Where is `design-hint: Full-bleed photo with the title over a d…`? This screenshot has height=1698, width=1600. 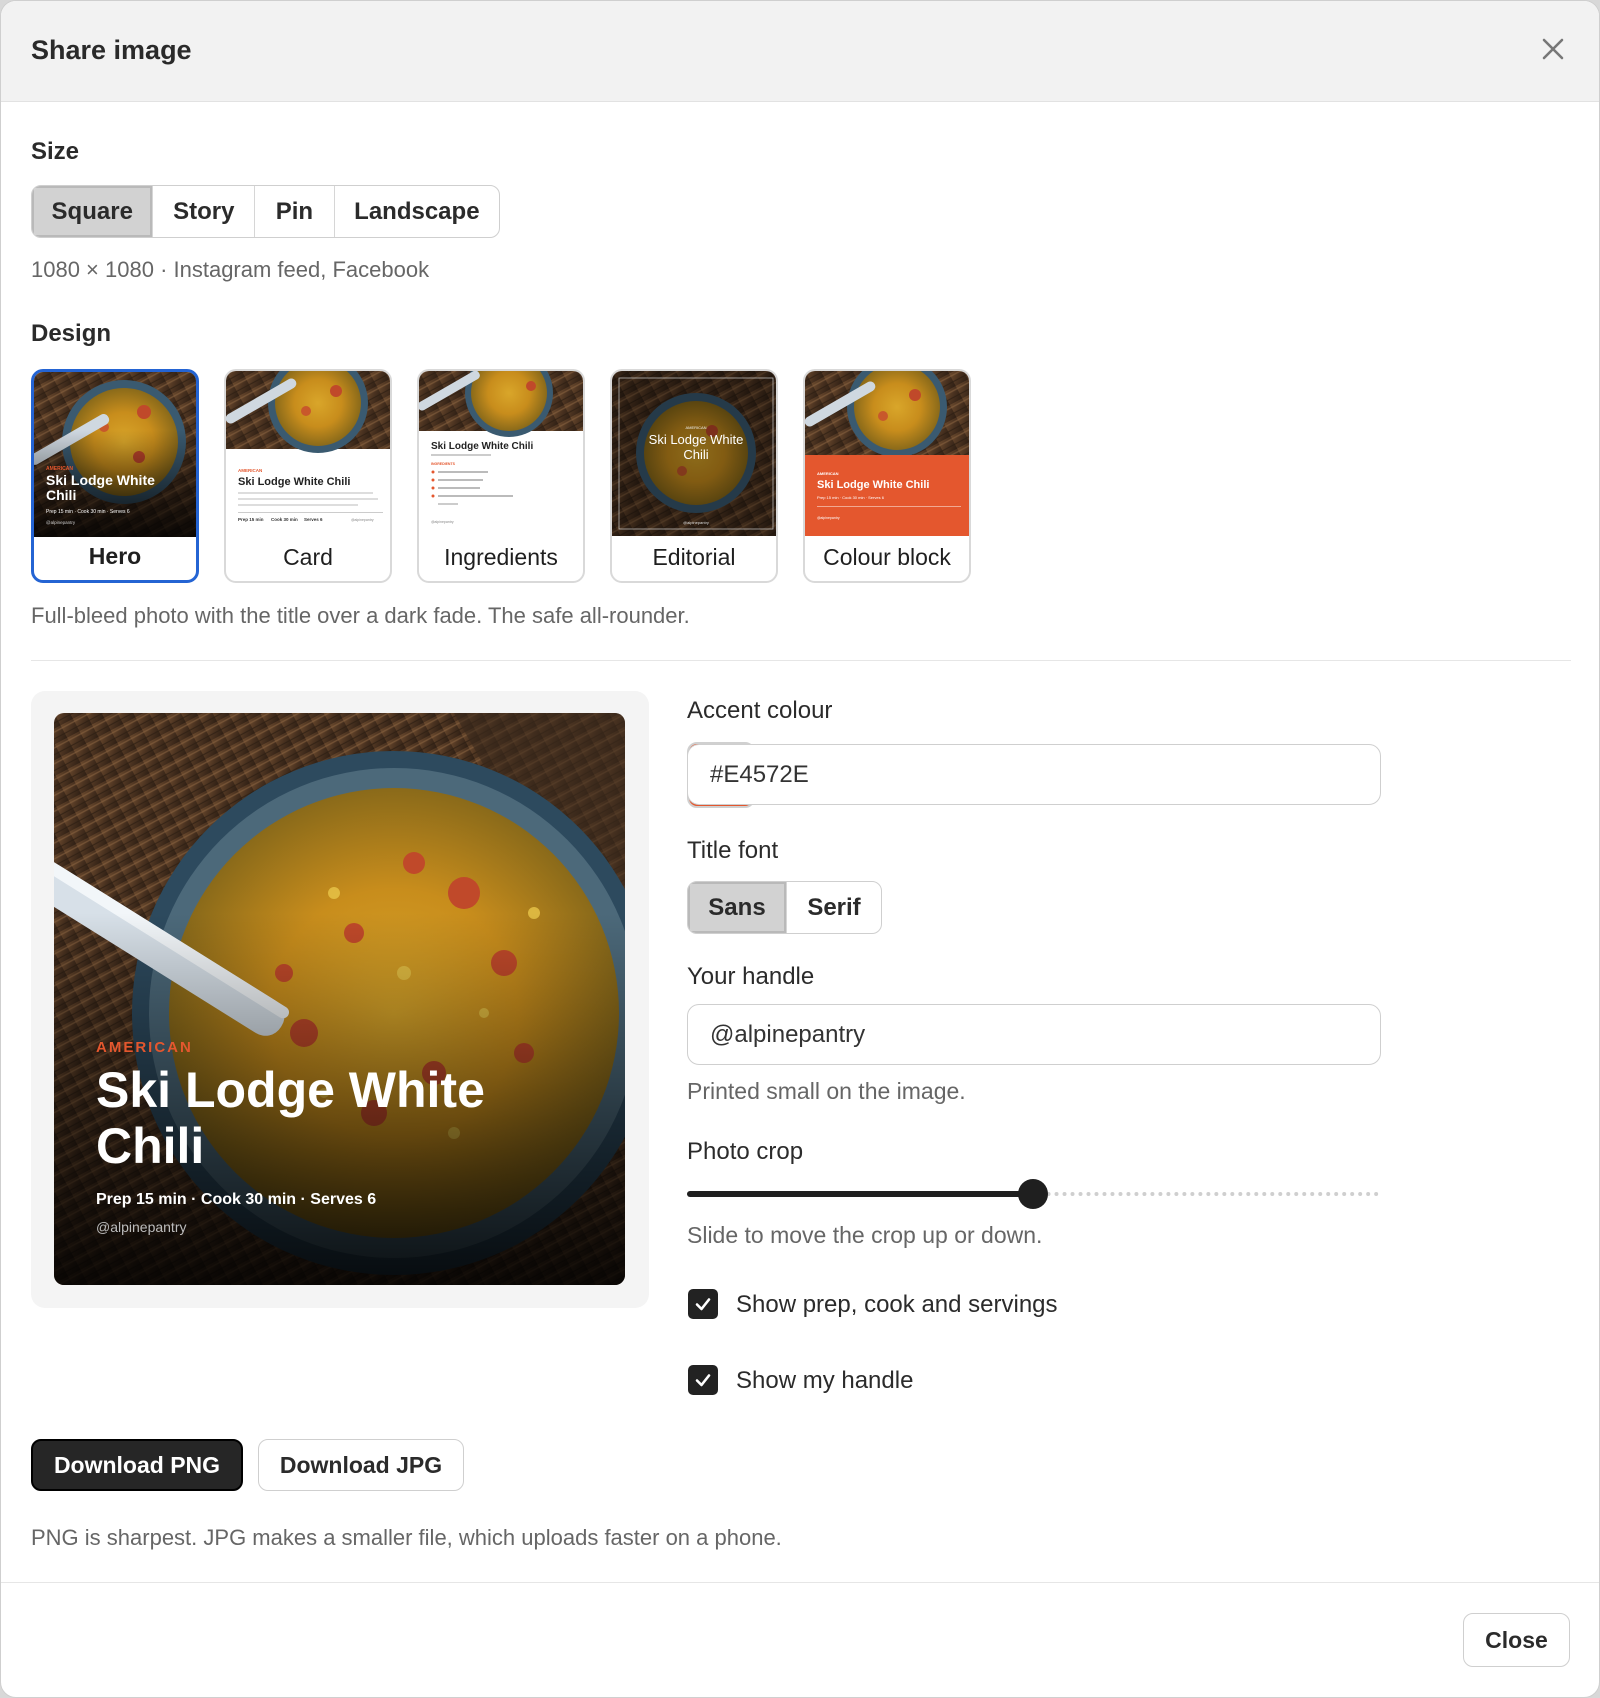 design-hint: Full-bleed photo with the title over a d… is located at coordinates (360, 615).